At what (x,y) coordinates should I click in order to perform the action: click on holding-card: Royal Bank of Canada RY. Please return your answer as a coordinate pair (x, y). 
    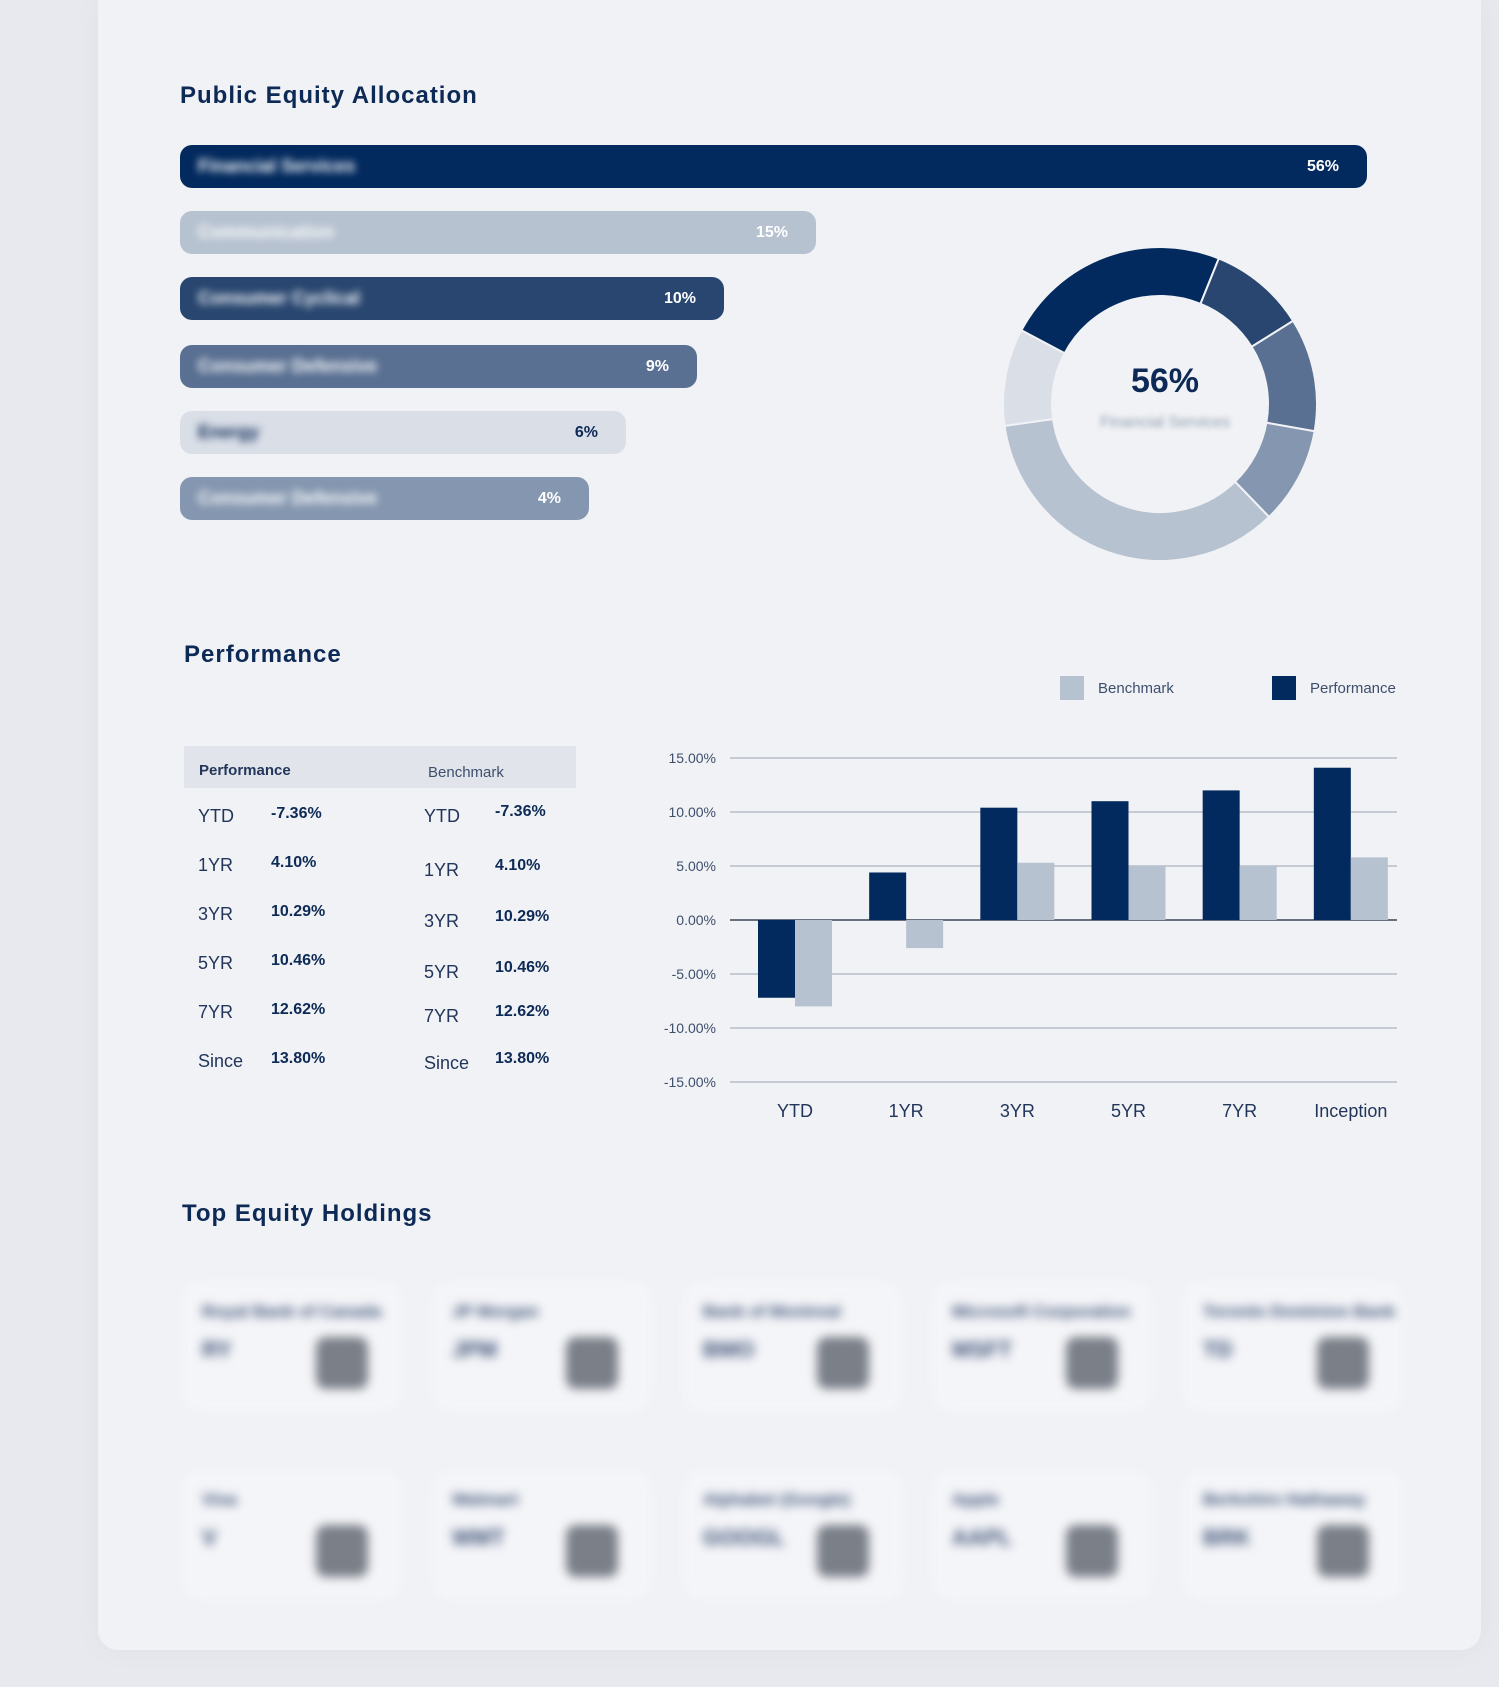
    Looking at the image, I should click on (292, 1347).